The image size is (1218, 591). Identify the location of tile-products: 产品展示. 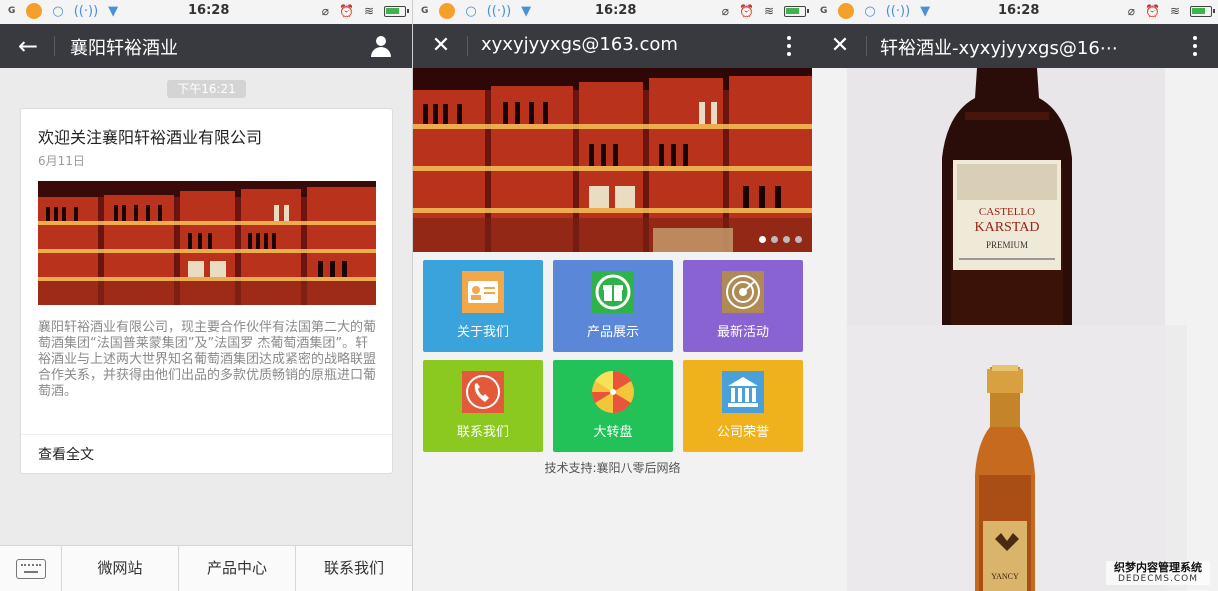
(613, 306).